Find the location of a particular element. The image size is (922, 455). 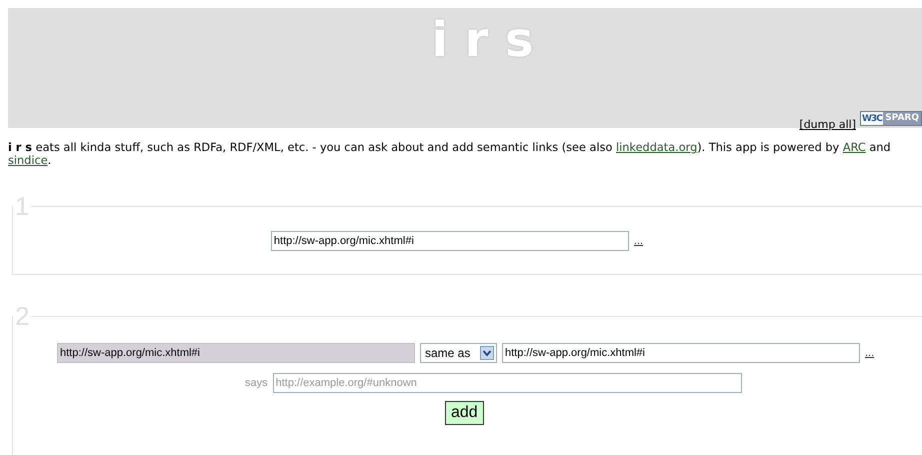

uri-input-field: http://sw-app.org/mic.xhtml#i is located at coordinates (449, 241).